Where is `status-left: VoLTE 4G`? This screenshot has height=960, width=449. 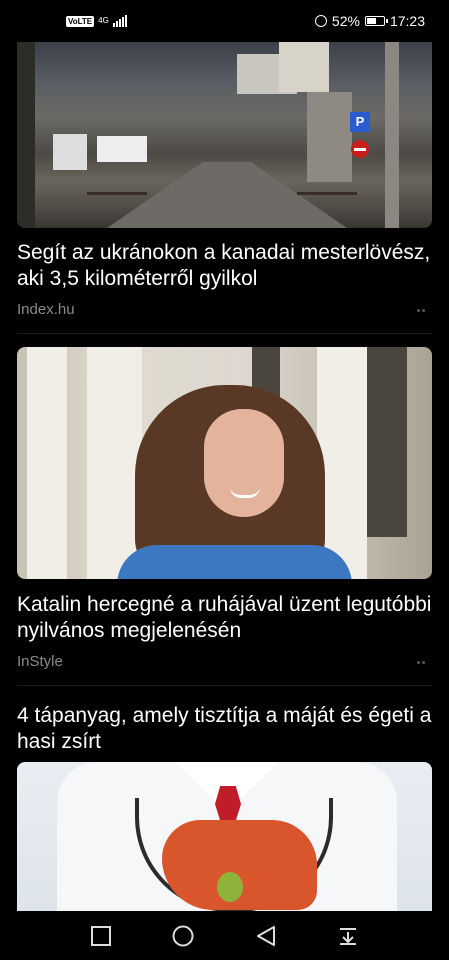
status-left: VoLTE 4G is located at coordinates (96, 21).